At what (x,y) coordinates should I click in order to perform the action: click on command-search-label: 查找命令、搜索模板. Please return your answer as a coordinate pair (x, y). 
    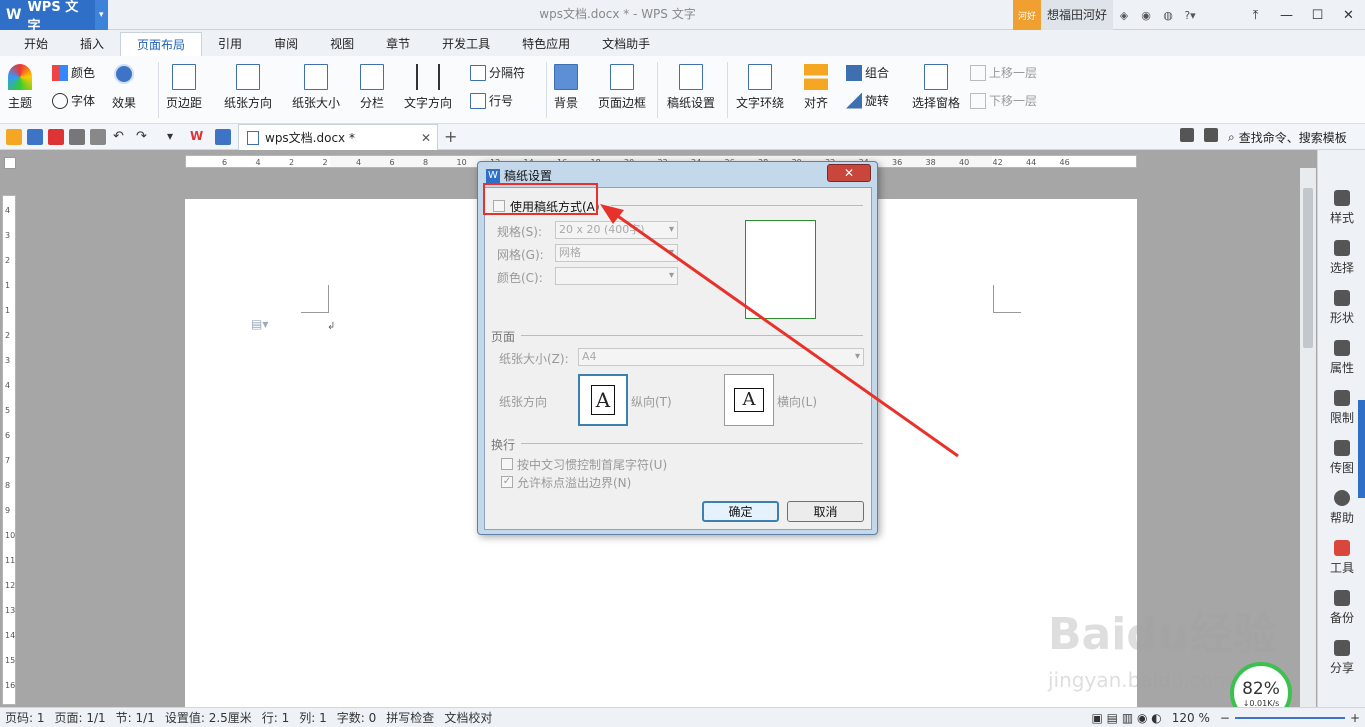
    Looking at the image, I should click on (1292, 137).